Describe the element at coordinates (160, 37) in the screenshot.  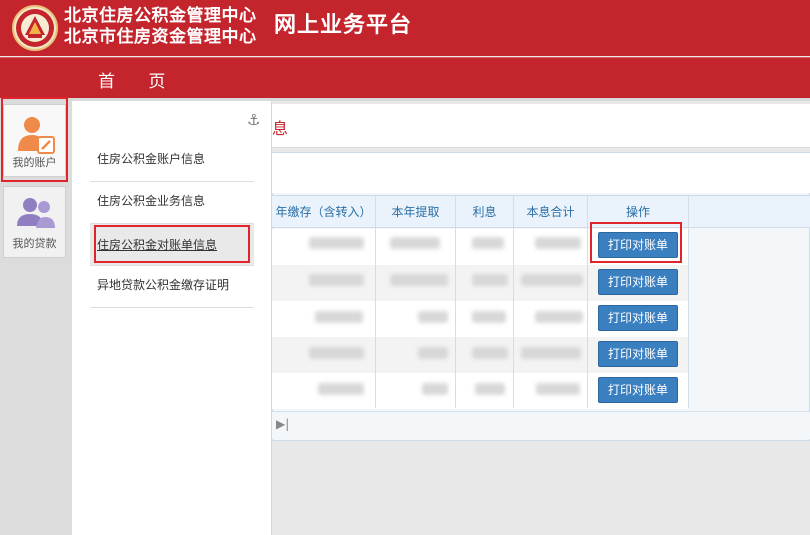
I see `org-name-line2: 北京市住房资金管理中心` at that location.